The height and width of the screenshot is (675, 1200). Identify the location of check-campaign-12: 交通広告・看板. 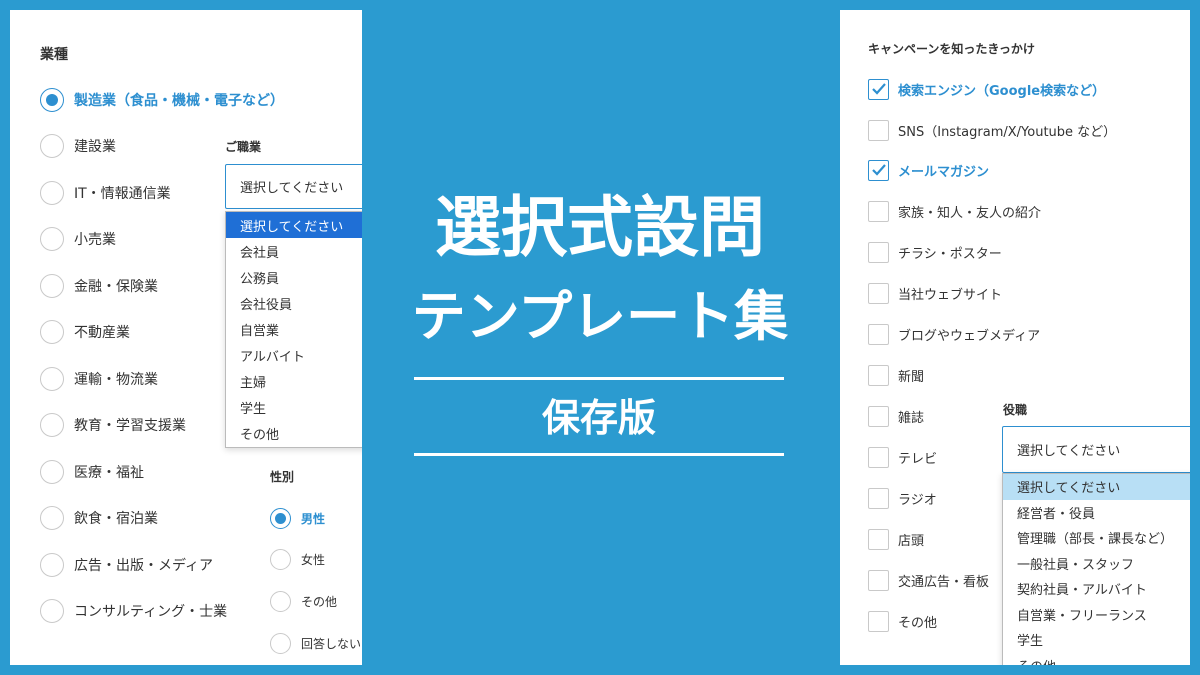
(928, 580).